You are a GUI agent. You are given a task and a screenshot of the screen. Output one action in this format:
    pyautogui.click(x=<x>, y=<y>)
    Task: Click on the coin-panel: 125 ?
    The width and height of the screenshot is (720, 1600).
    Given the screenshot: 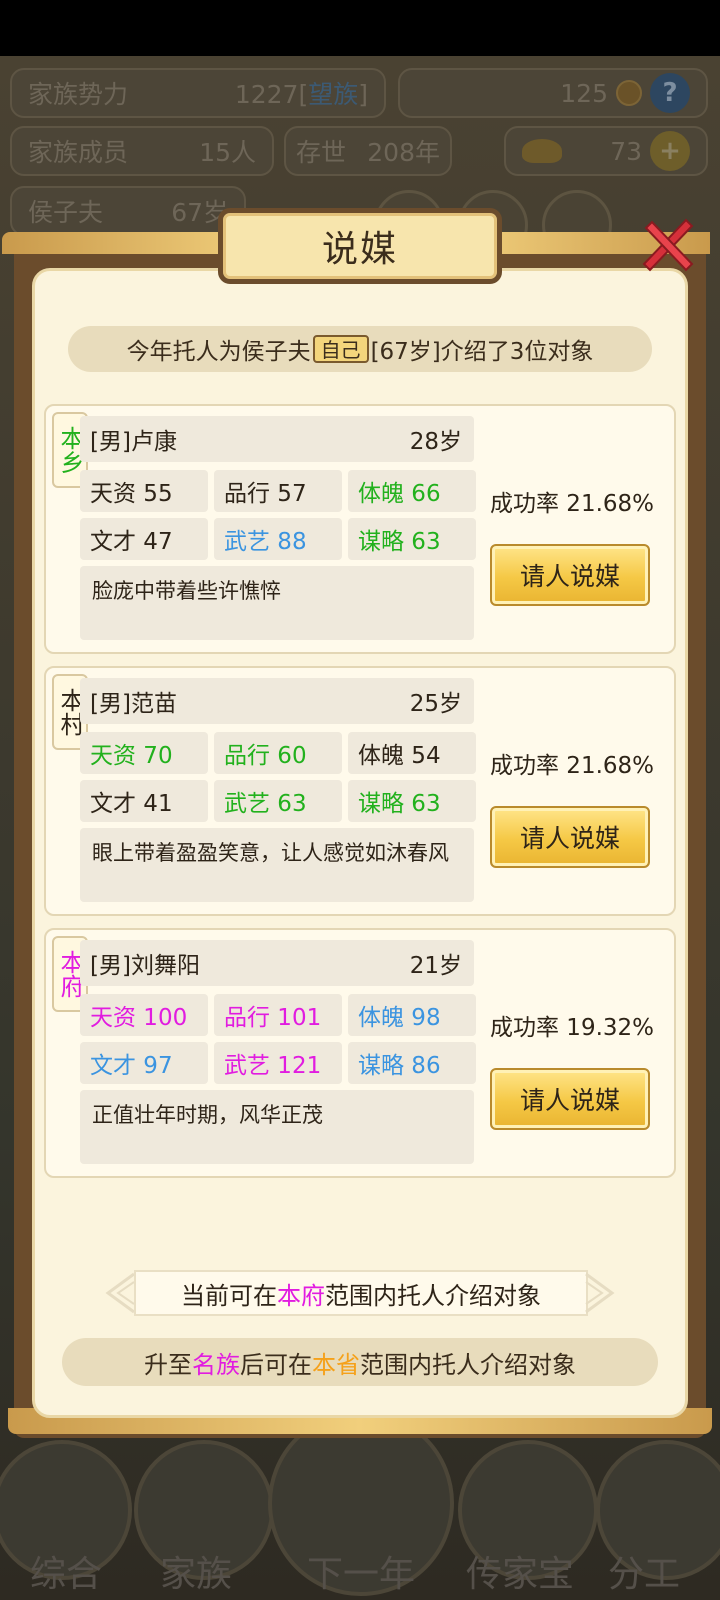 What is the action you would take?
    pyautogui.click(x=553, y=93)
    